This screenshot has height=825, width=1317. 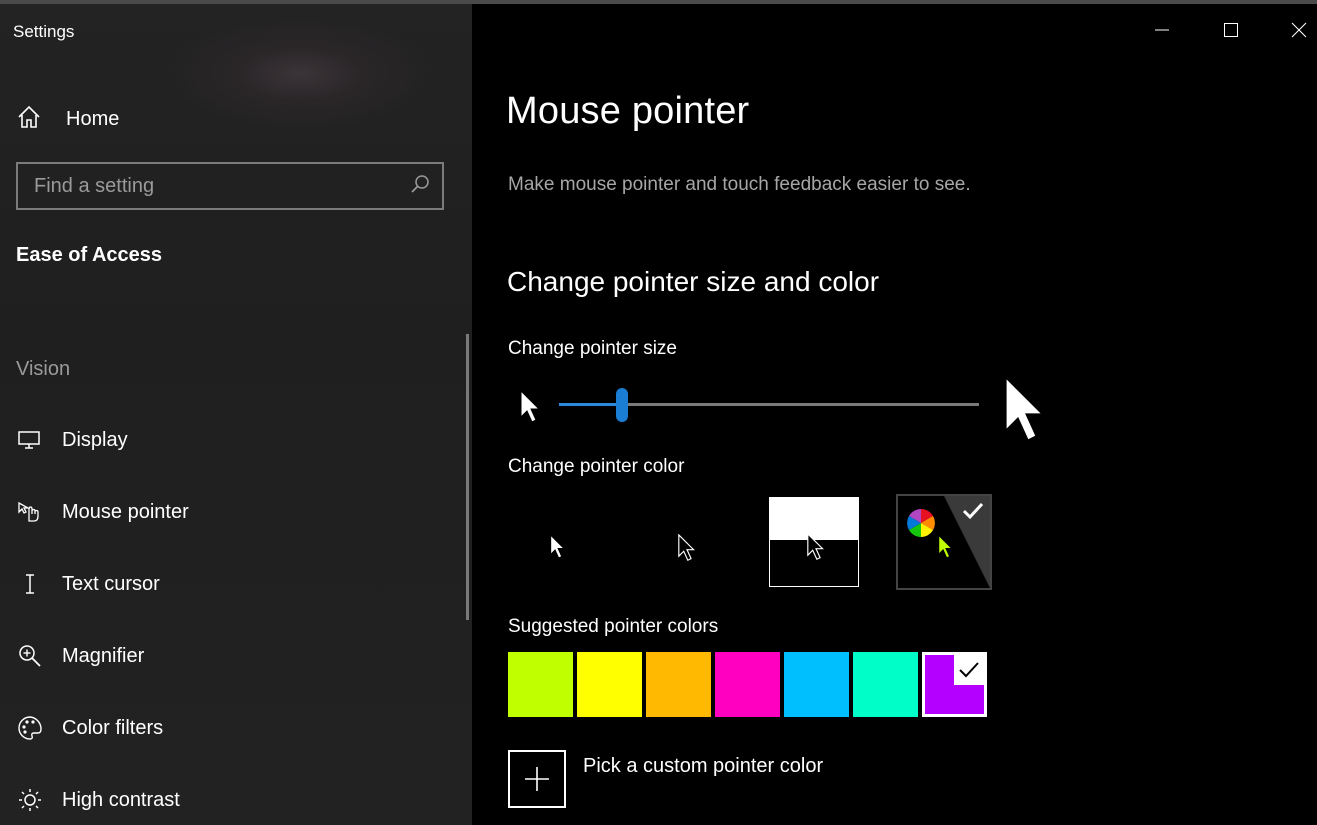 I want to click on pointer-size-slider-thumb, so click(x=622, y=405).